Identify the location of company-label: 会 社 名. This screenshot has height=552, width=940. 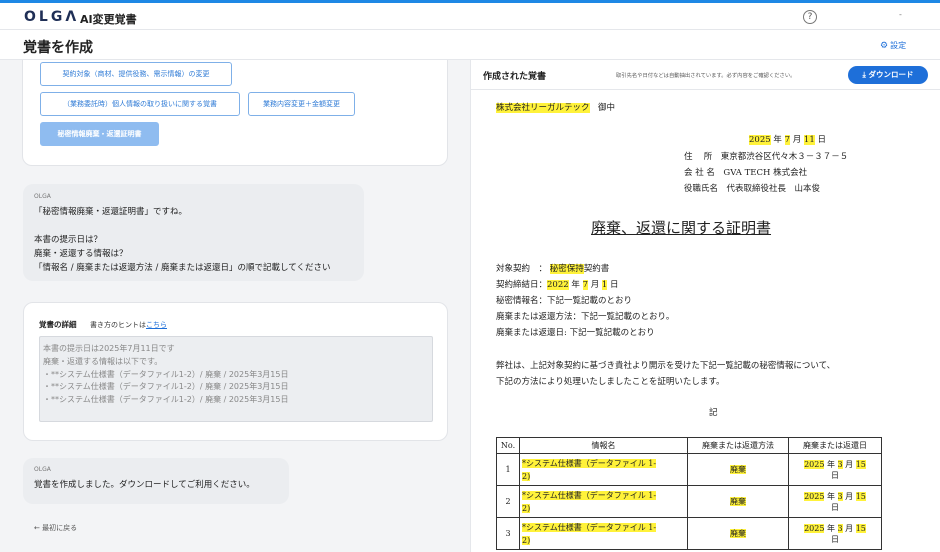
(699, 173).